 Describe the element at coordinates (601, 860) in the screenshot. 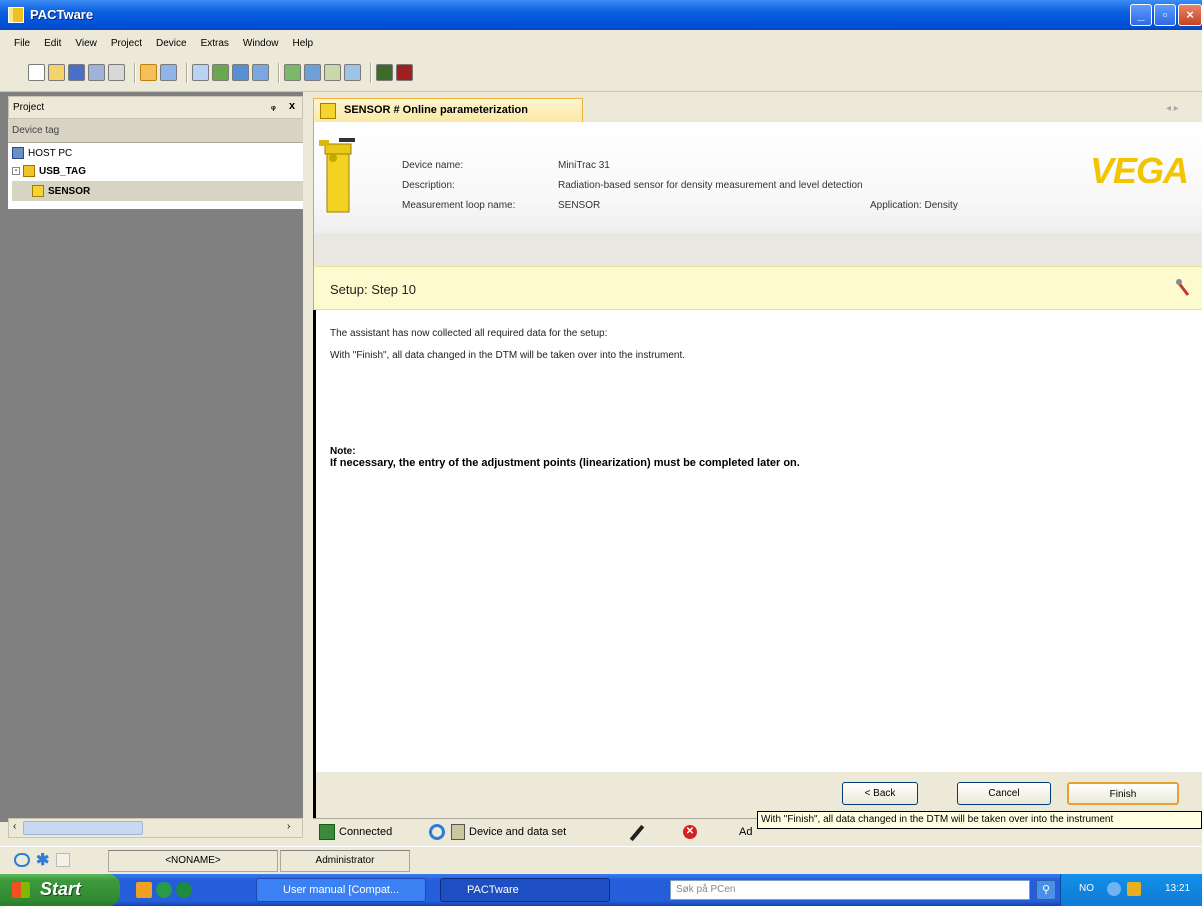

I see `bottom-bar: ✱ <NONAME> Administrator` at that location.